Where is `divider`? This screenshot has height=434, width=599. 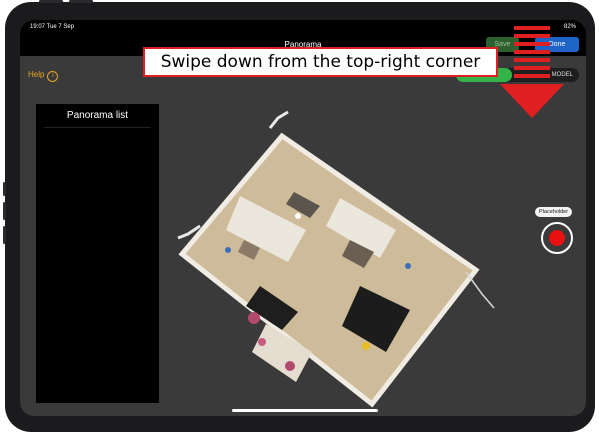
divider is located at coordinates (97, 127).